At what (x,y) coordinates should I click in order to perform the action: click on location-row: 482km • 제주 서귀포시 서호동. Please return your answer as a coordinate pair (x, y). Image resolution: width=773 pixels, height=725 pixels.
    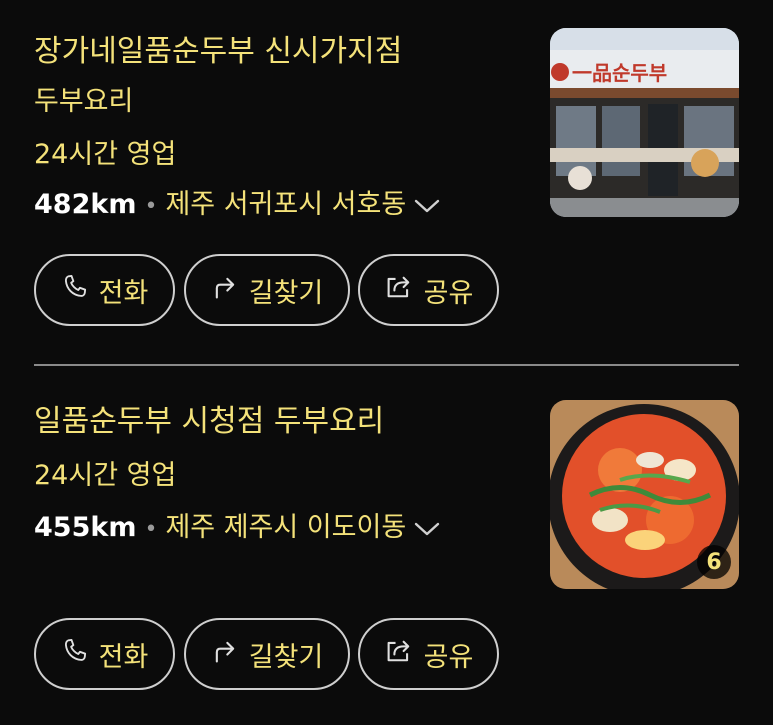
    Looking at the image, I should click on (237, 206).